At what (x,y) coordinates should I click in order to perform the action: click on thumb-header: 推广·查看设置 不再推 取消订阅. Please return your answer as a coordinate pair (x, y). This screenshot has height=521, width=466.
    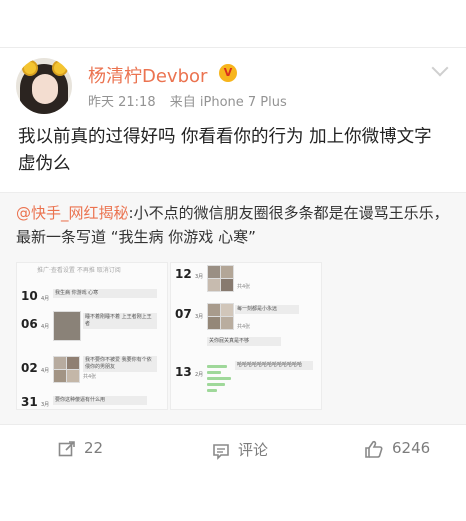
    Looking at the image, I should click on (79, 270).